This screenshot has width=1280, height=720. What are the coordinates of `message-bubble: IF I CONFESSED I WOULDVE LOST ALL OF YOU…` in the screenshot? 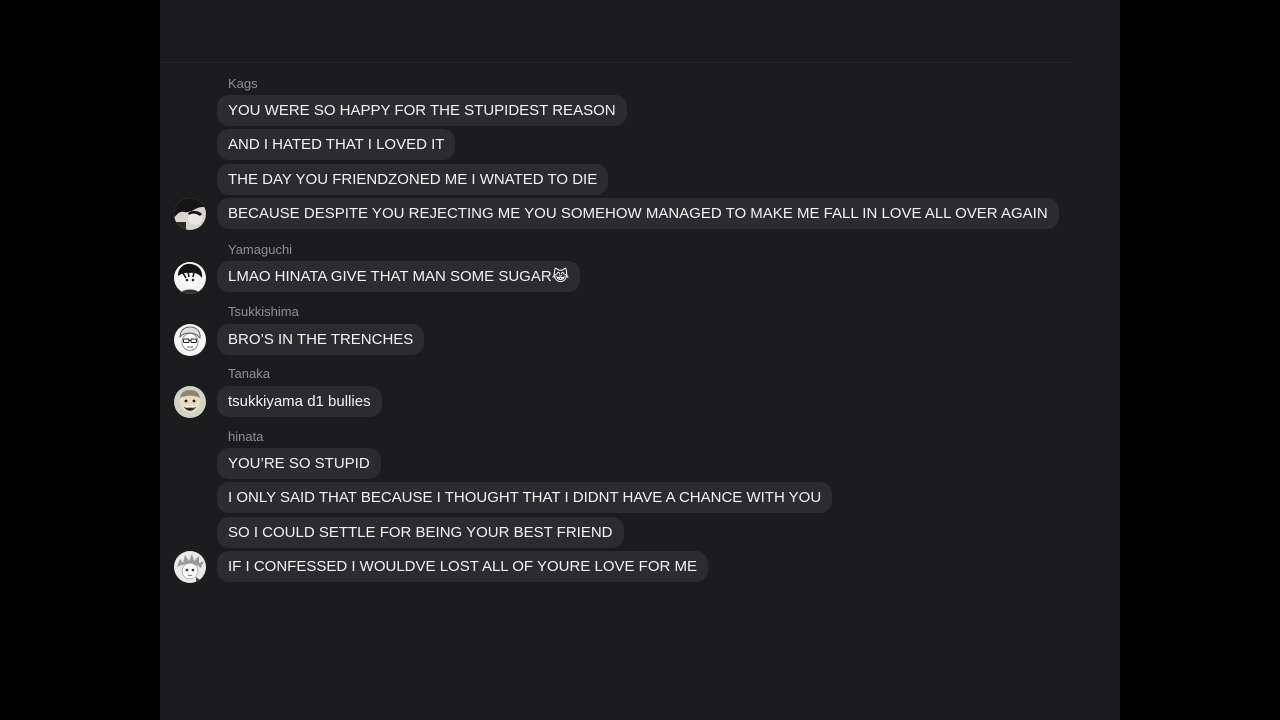 It's located at (462, 566).